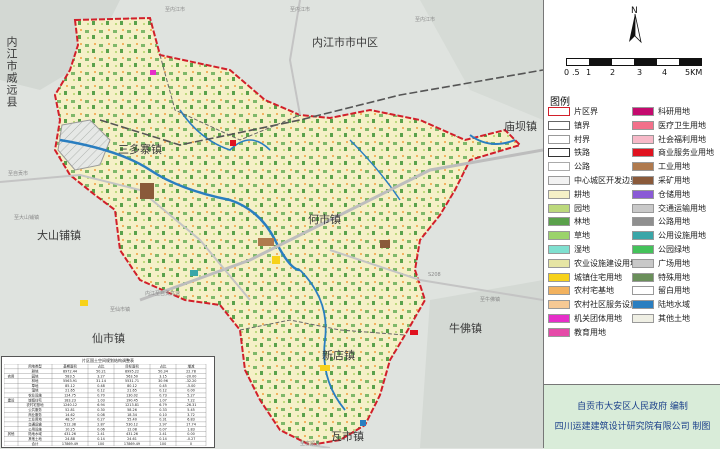 The image size is (720, 449). I want to click on table-cell: 园地, so click(35, 375).